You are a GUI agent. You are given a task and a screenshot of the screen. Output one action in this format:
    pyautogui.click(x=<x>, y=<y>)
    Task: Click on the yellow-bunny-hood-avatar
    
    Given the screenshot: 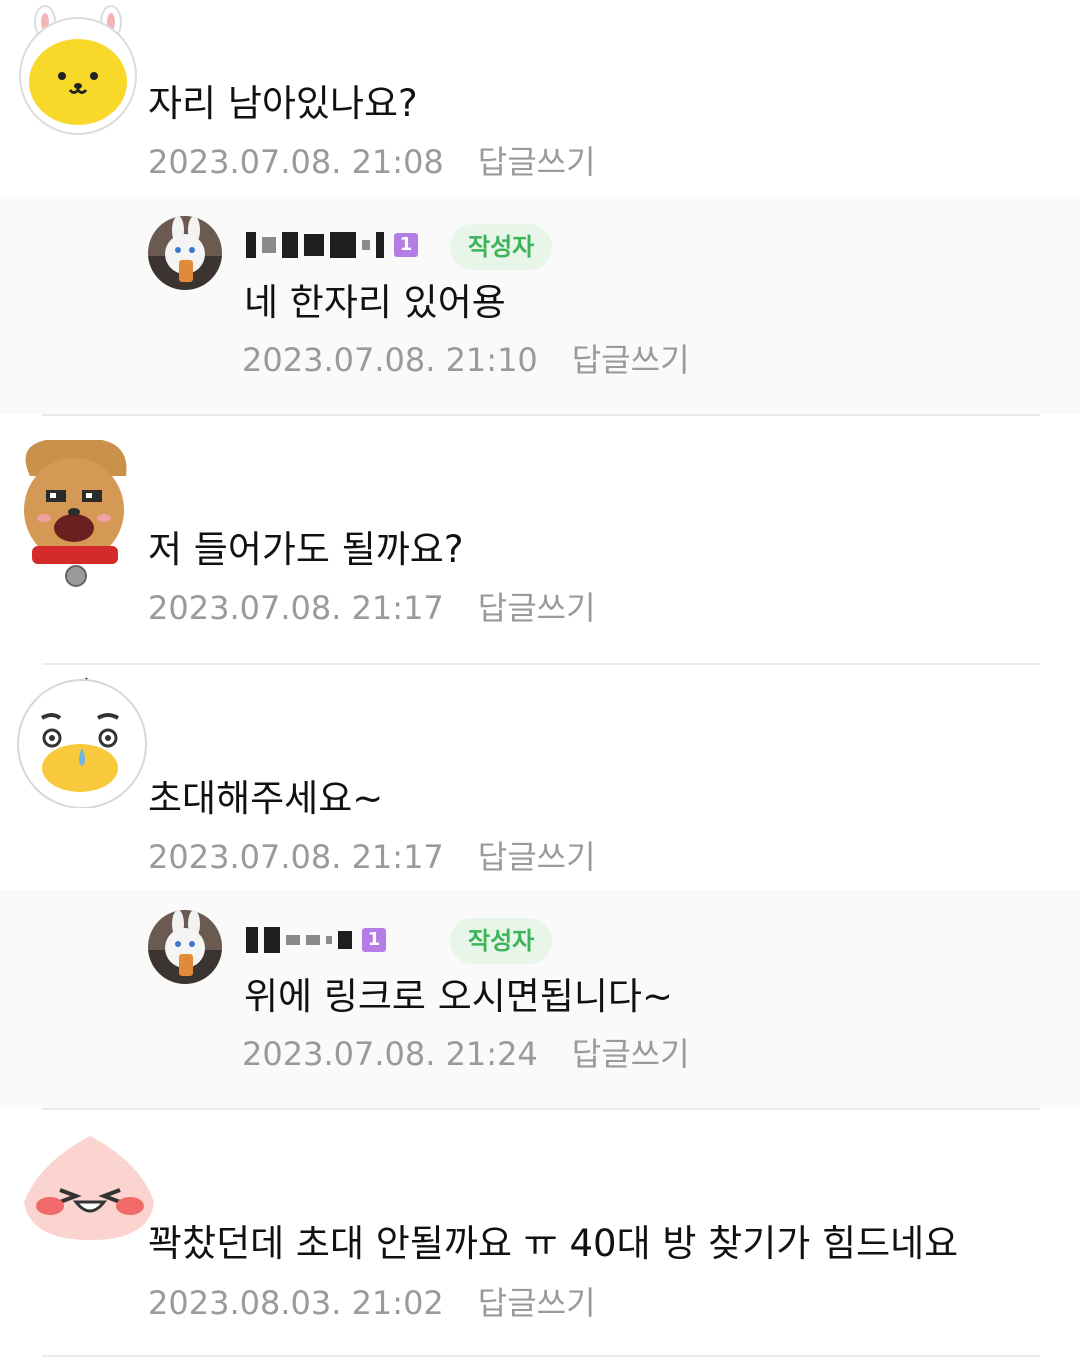 What is the action you would take?
    pyautogui.click(x=78, y=70)
    